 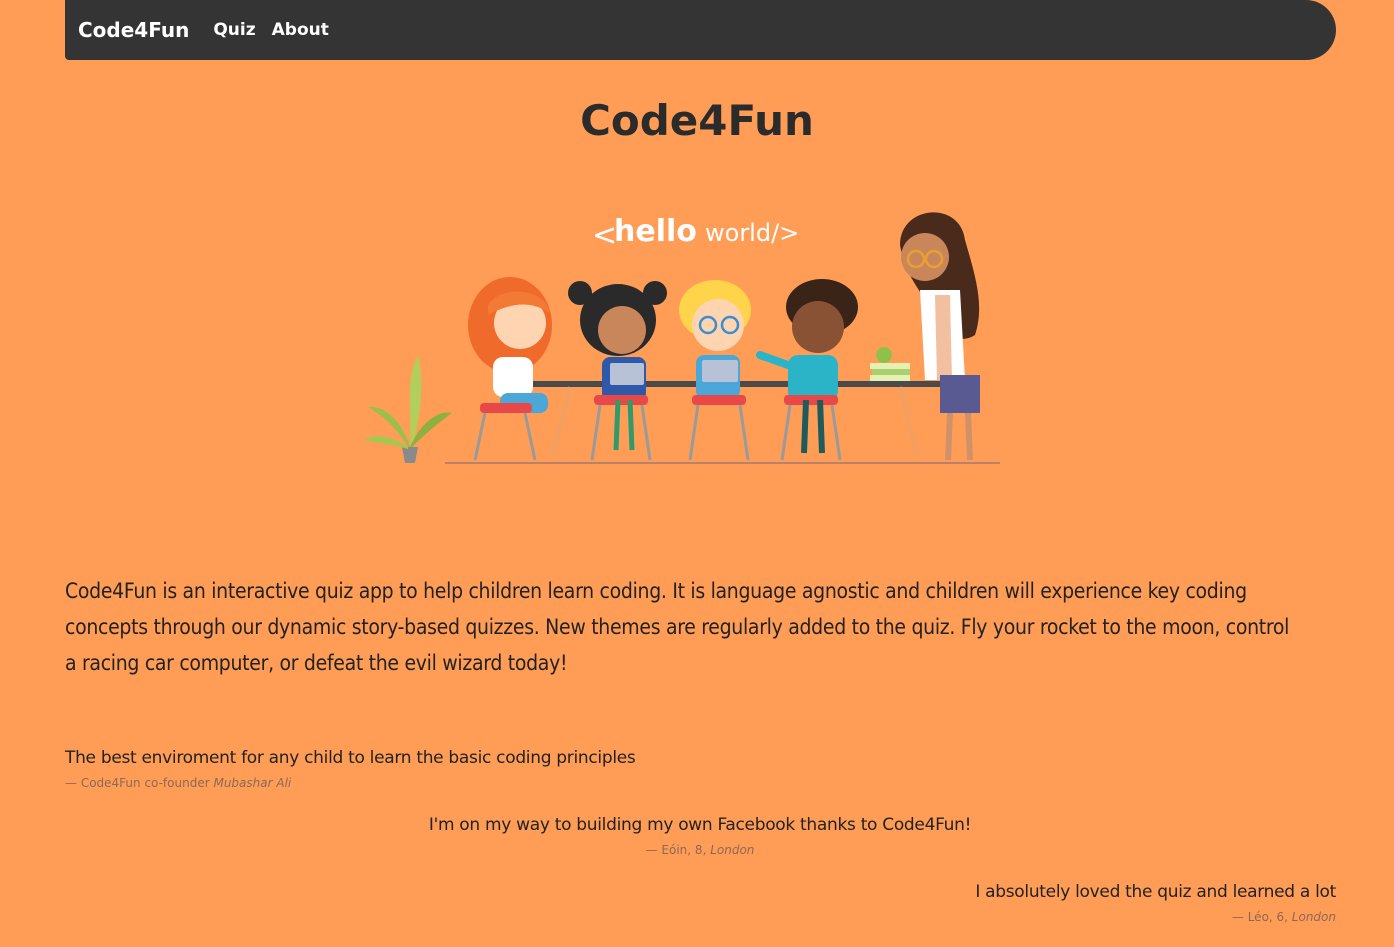 I want to click on child-blond-glasses, so click(x=715, y=370).